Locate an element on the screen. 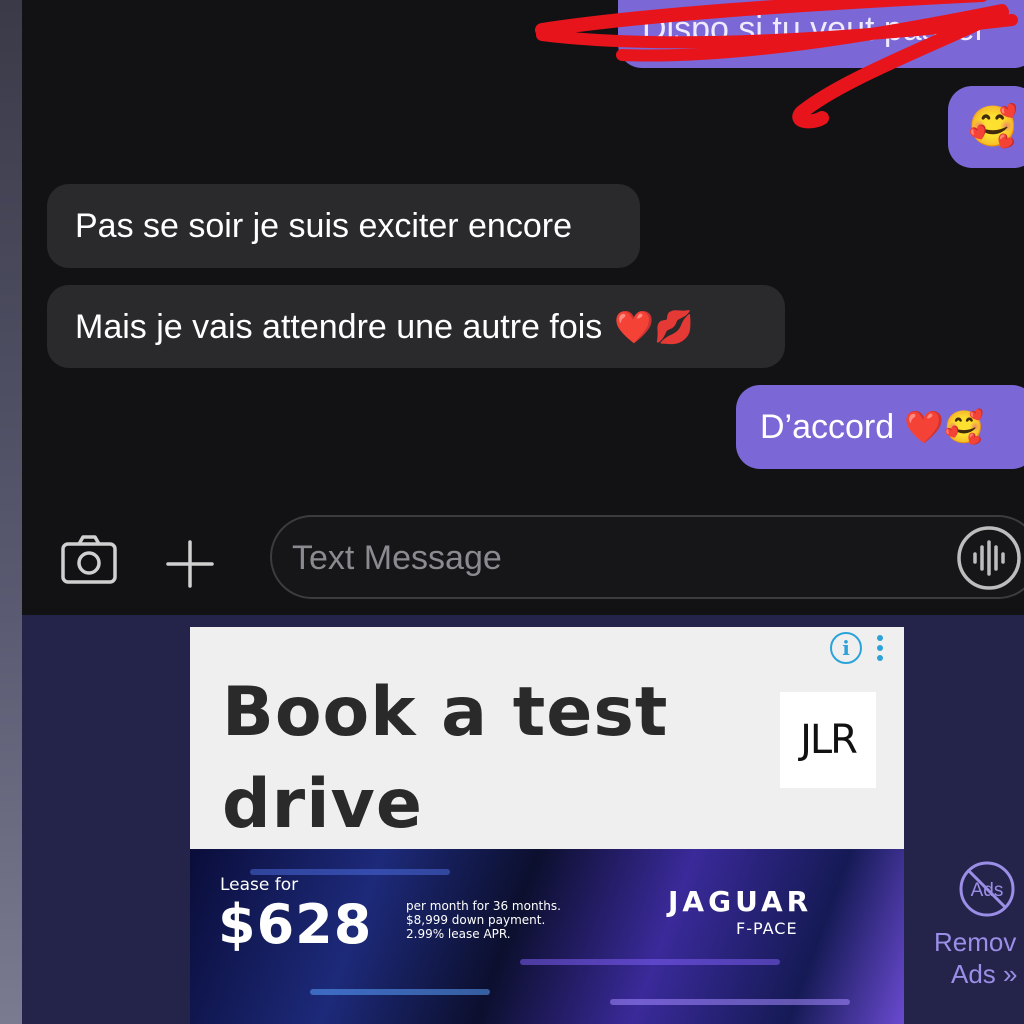 The height and width of the screenshot is (1024, 1024). message-composer is located at coordinates (523, 562).